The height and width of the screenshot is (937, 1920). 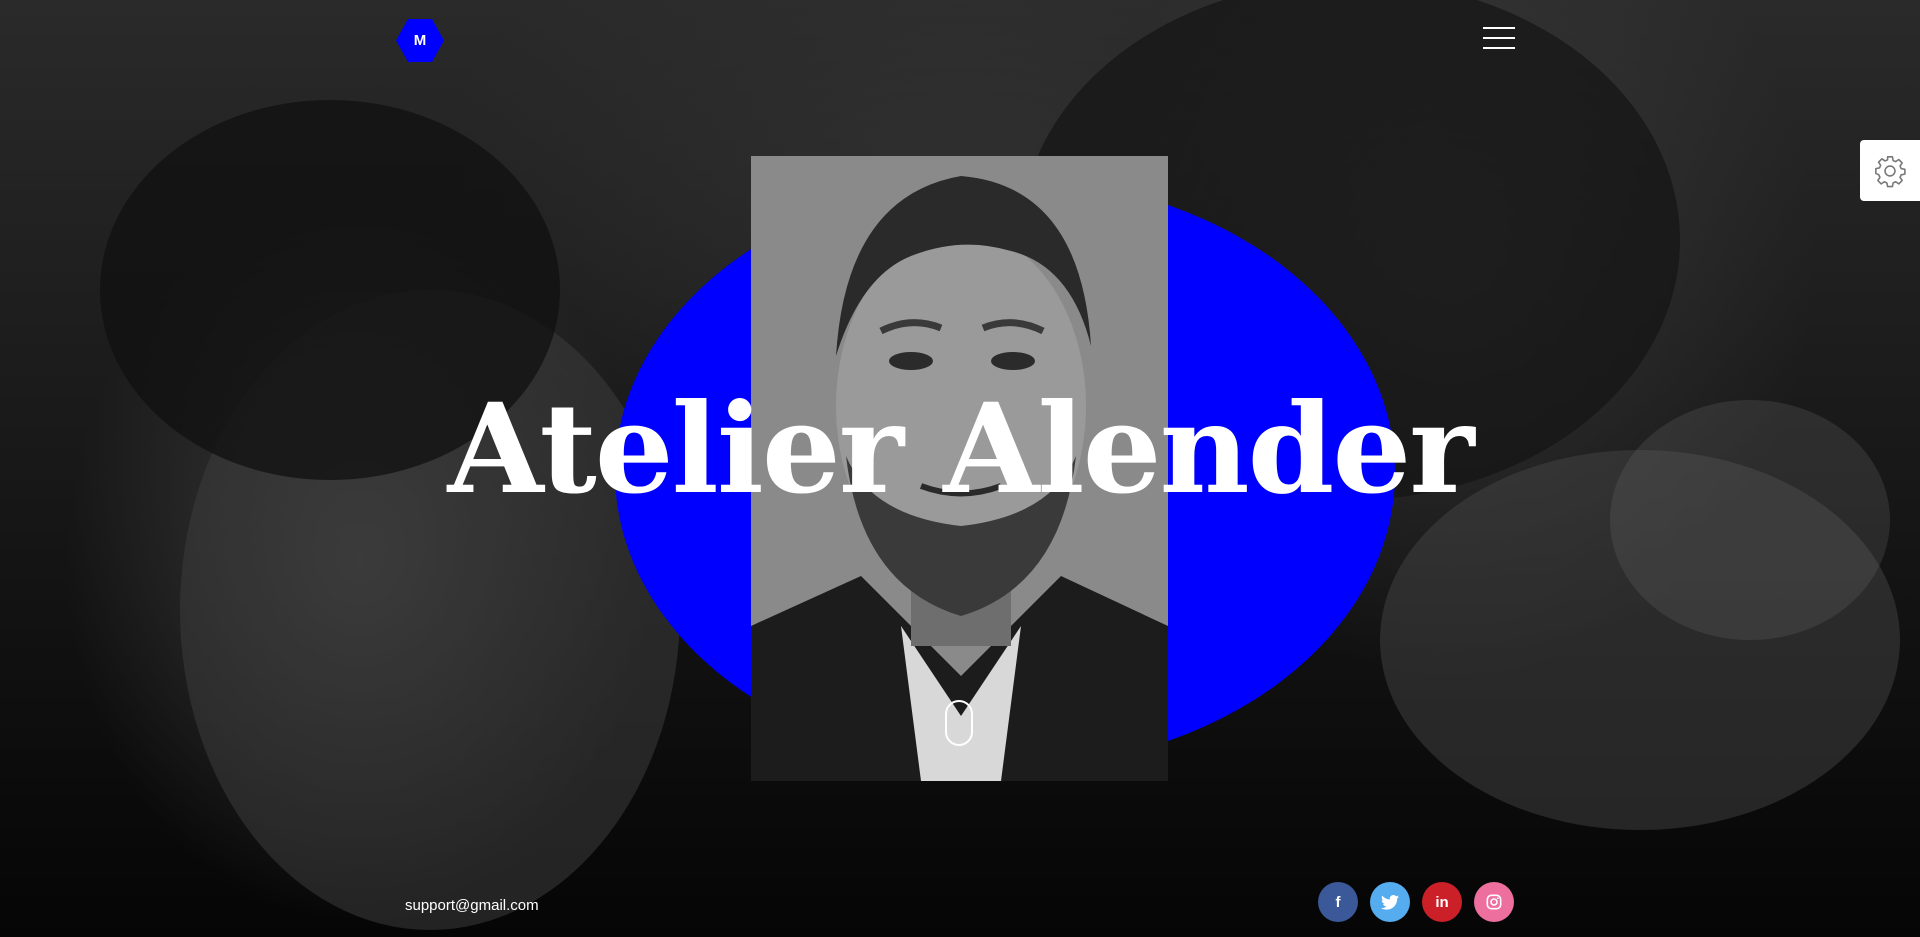 I want to click on gear-icon, so click(x=1890, y=171).